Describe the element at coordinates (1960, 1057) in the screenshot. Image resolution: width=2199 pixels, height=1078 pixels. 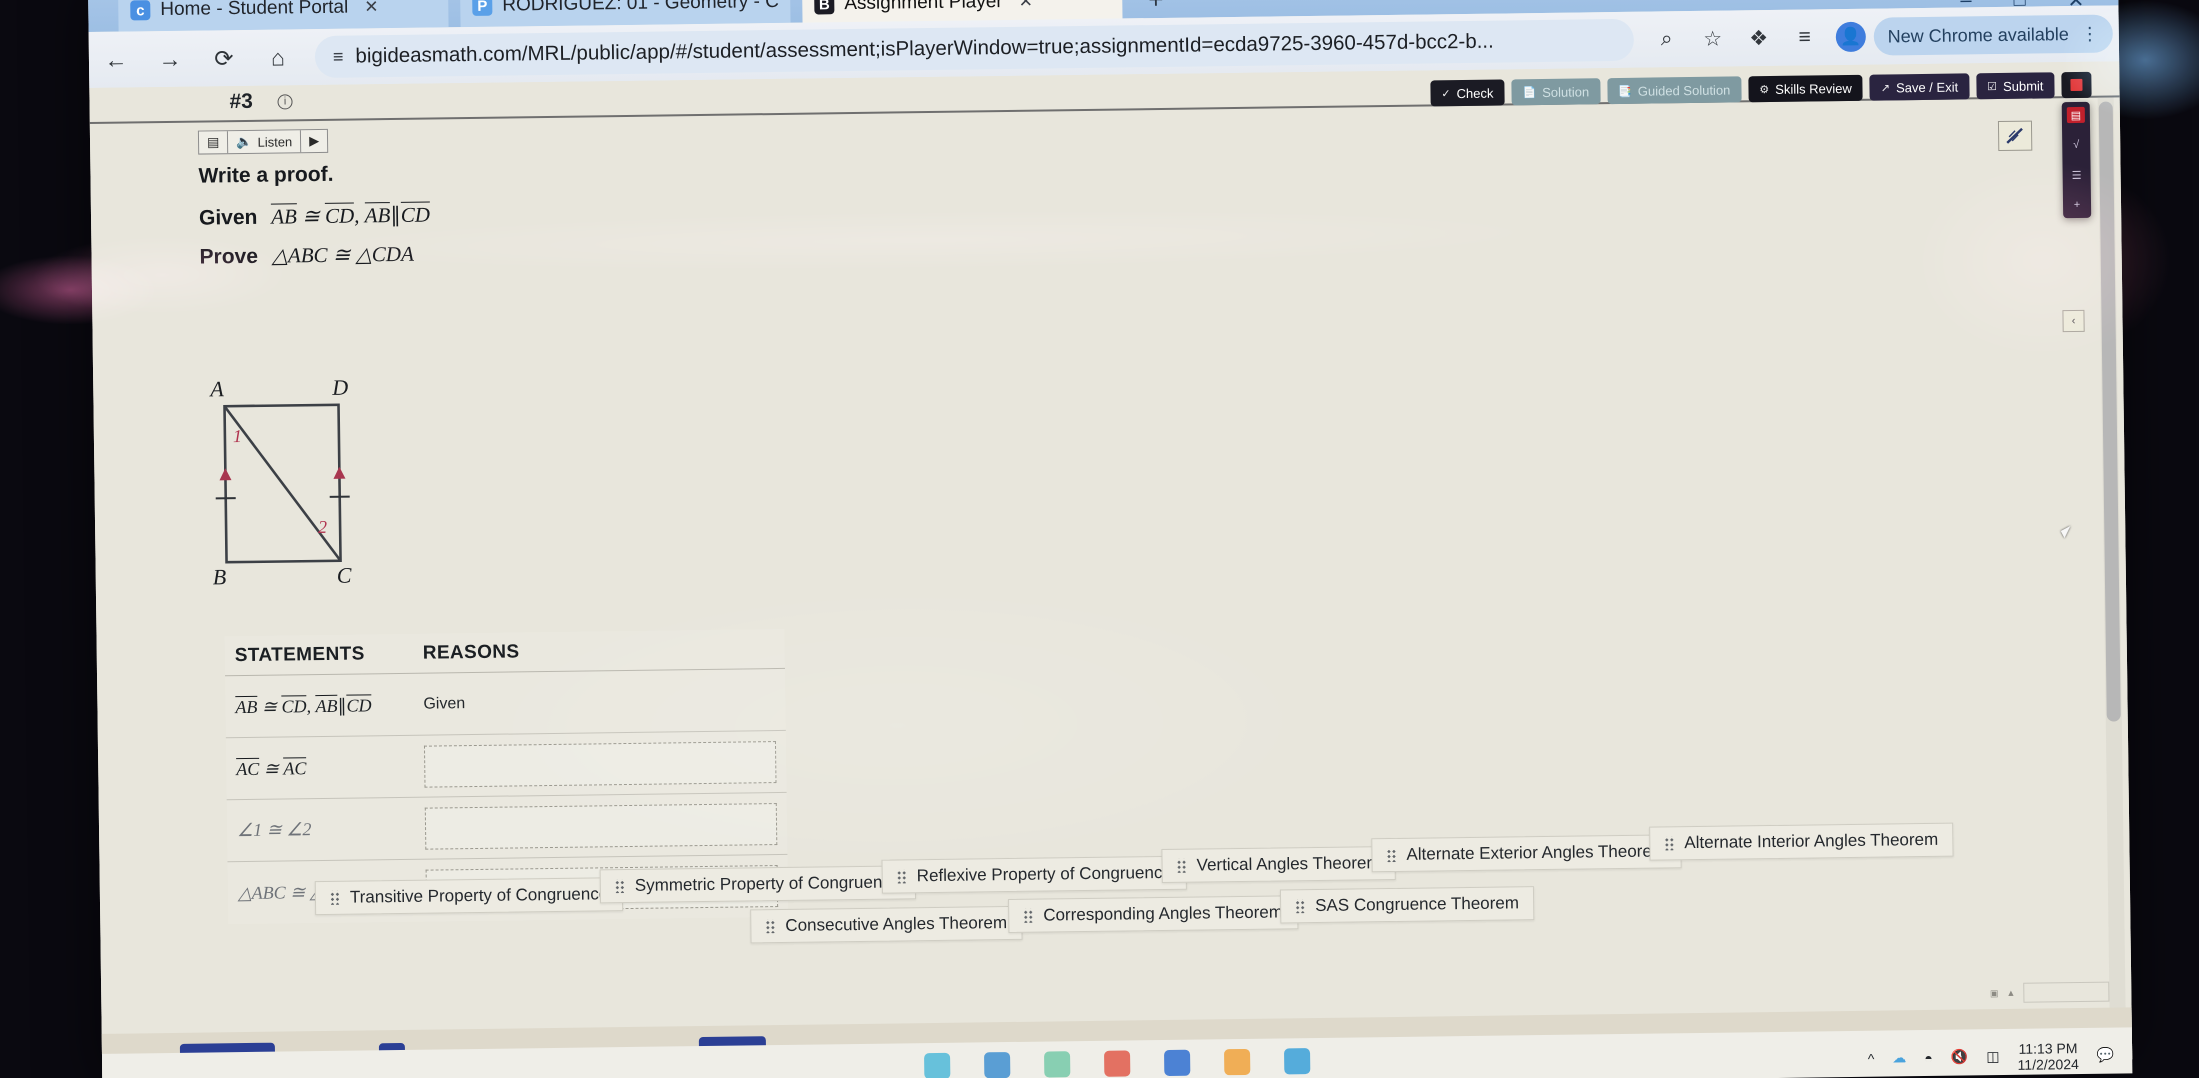
I see `volume-muted-icon: 🔇` at that location.